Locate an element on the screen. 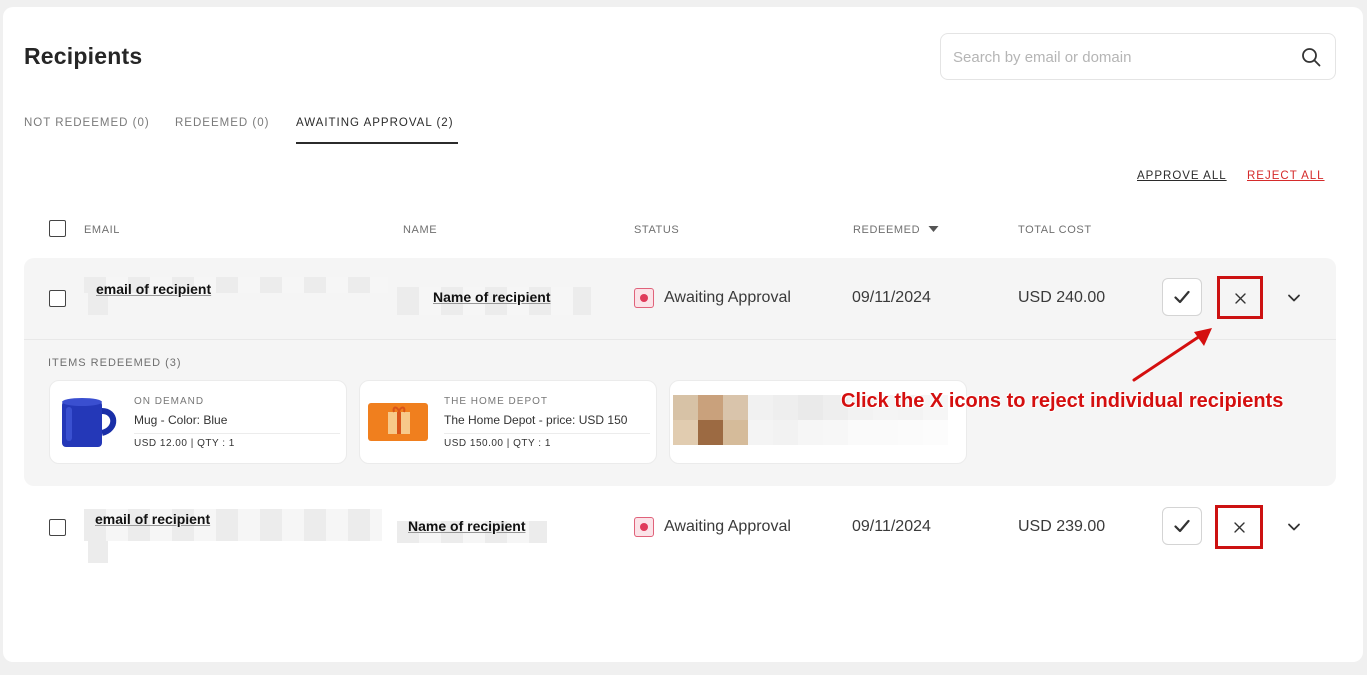  item-name: Mug - Color: Blue is located at coordinates (181, 420).